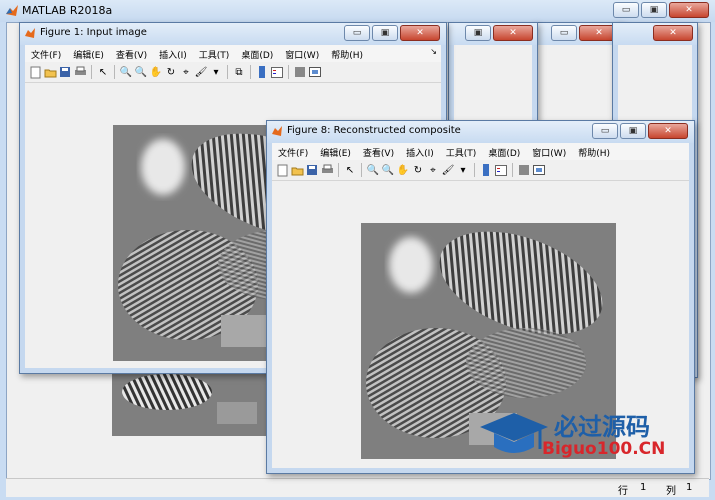 Image resolution: width=715 pixels, height=500 pixels. I want to click on figure-1-toolbar: ↖ 🔍 🔍 ✋ ↻ ⌖ 🖌 ▾ ⧉, so click(233, 72).